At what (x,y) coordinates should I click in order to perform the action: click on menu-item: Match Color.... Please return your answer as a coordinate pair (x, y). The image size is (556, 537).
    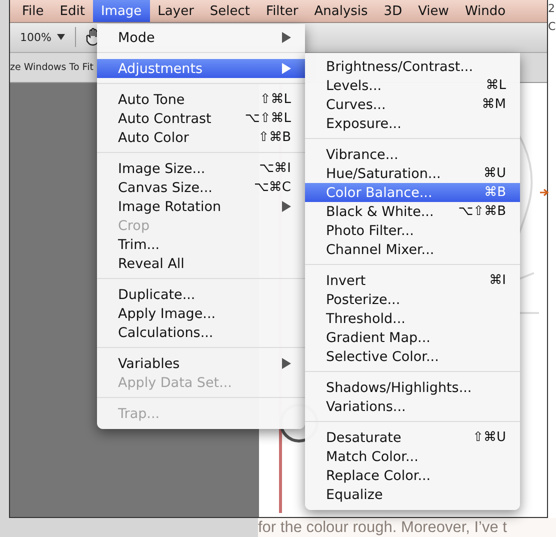
    Looking at the image, I should click on (412, 456).